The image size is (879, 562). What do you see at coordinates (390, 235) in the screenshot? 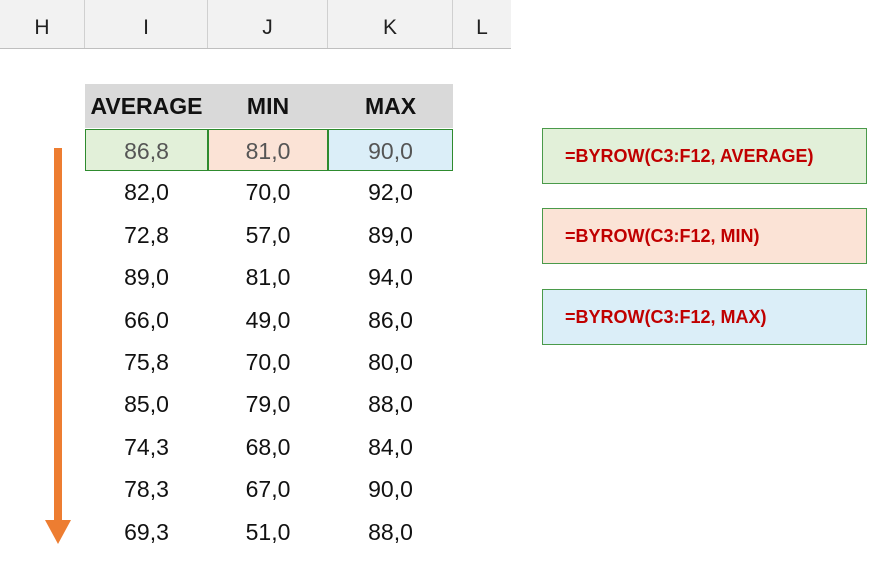
I see `cell-max: 89,0` at bounding box center [390, 235].